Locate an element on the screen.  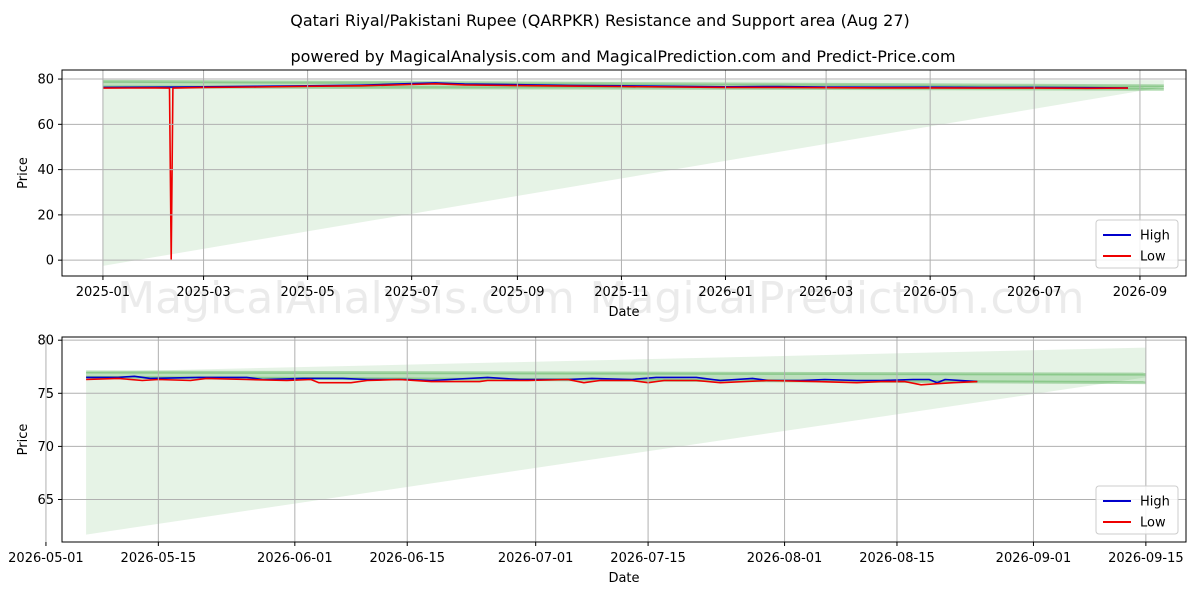
x-tick-label: 2026-03 is located at coordinates (826, 292).